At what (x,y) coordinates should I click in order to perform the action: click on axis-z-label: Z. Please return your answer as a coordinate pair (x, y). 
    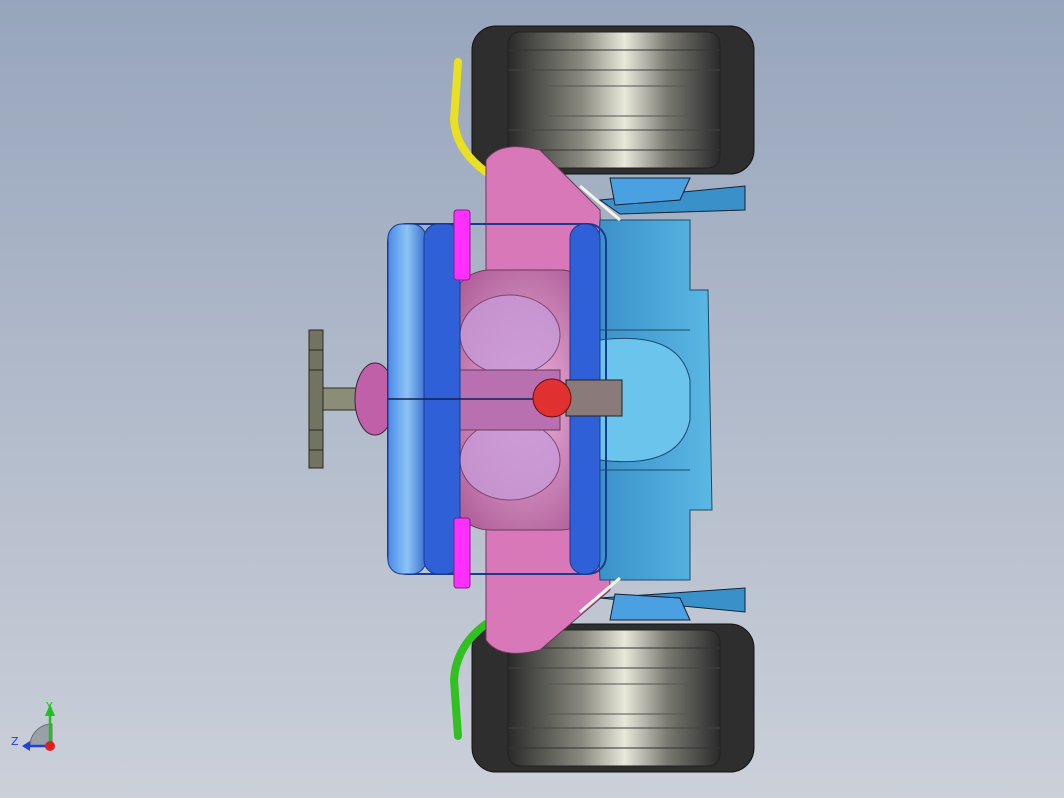
    Looking at the image, I should click on (15, 741).